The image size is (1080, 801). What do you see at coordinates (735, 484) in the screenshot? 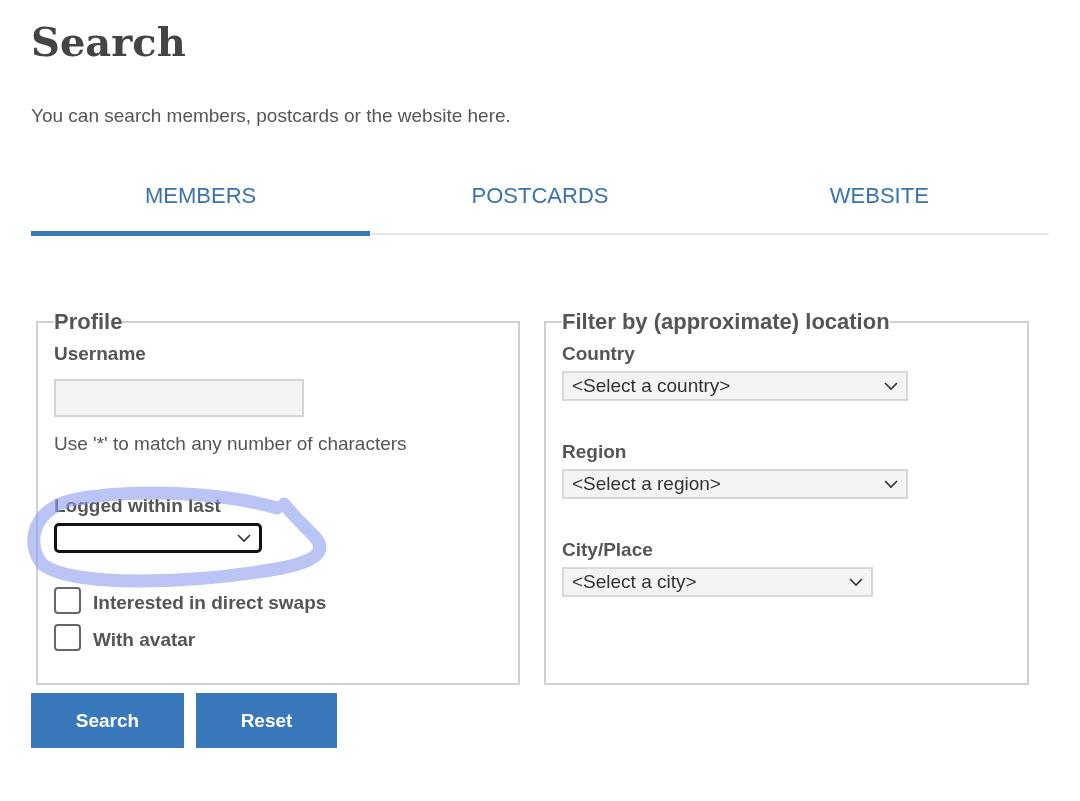
I see `dropdown: <Select a region>` at bounding box center [735, 484].